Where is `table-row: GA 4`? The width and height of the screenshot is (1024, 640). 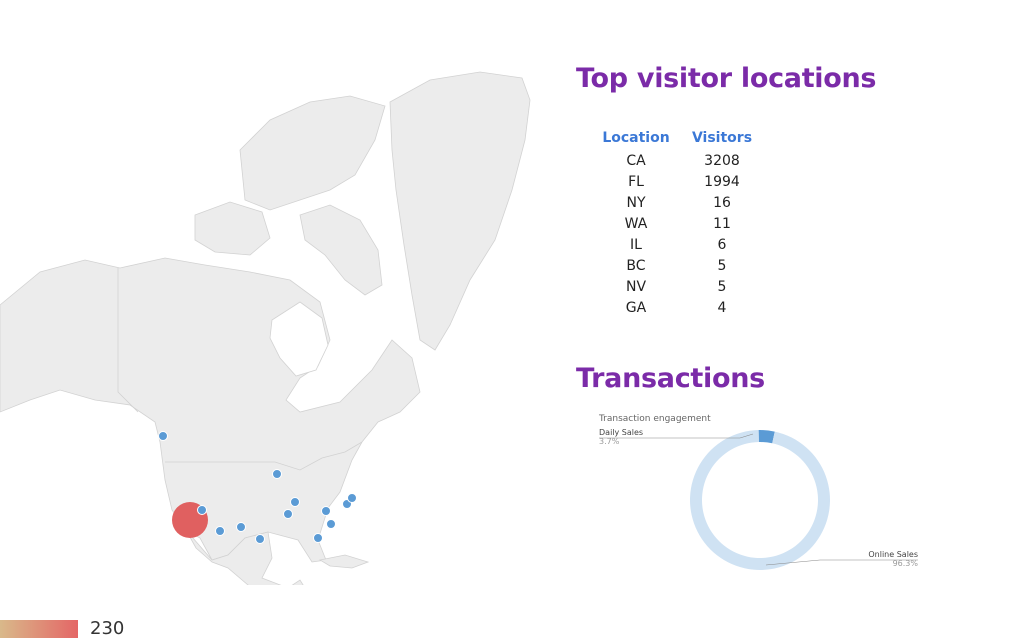 table-row: GA 4 is located at coordinates (686, 307).